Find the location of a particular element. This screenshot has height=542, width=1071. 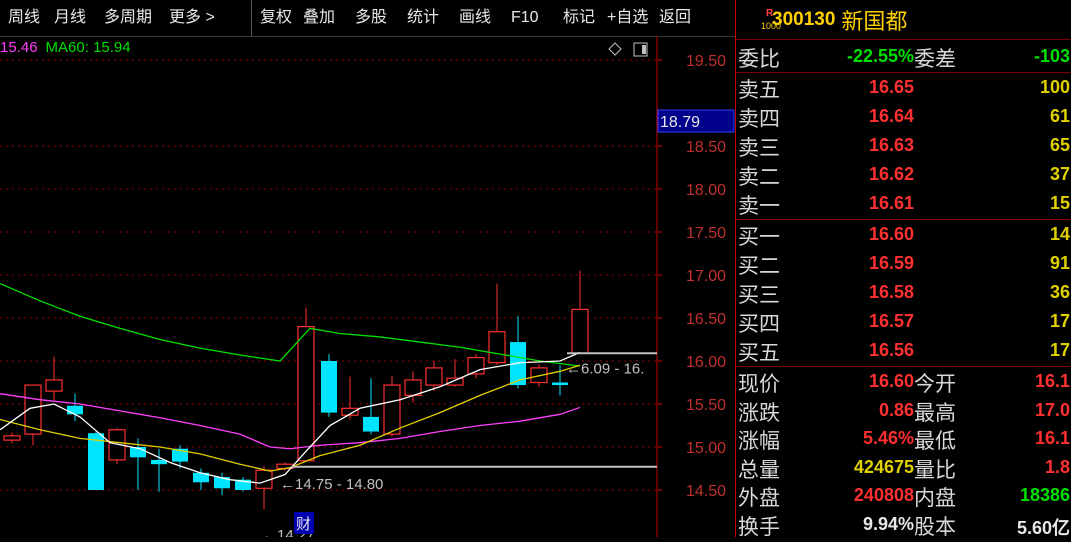

toolbar-item-10: 标记 is located at coordinates (577, 18).